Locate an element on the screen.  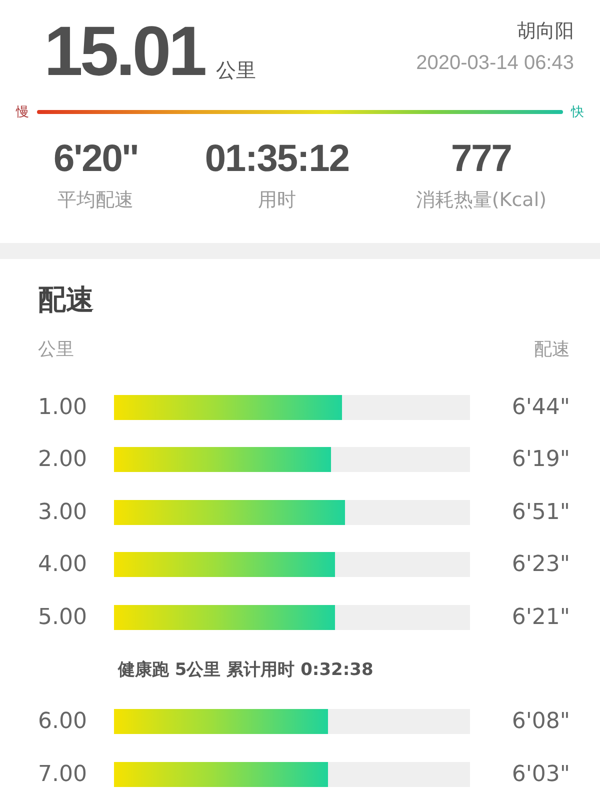
pace-value: 6'21" is located at coordinates (541, 617).